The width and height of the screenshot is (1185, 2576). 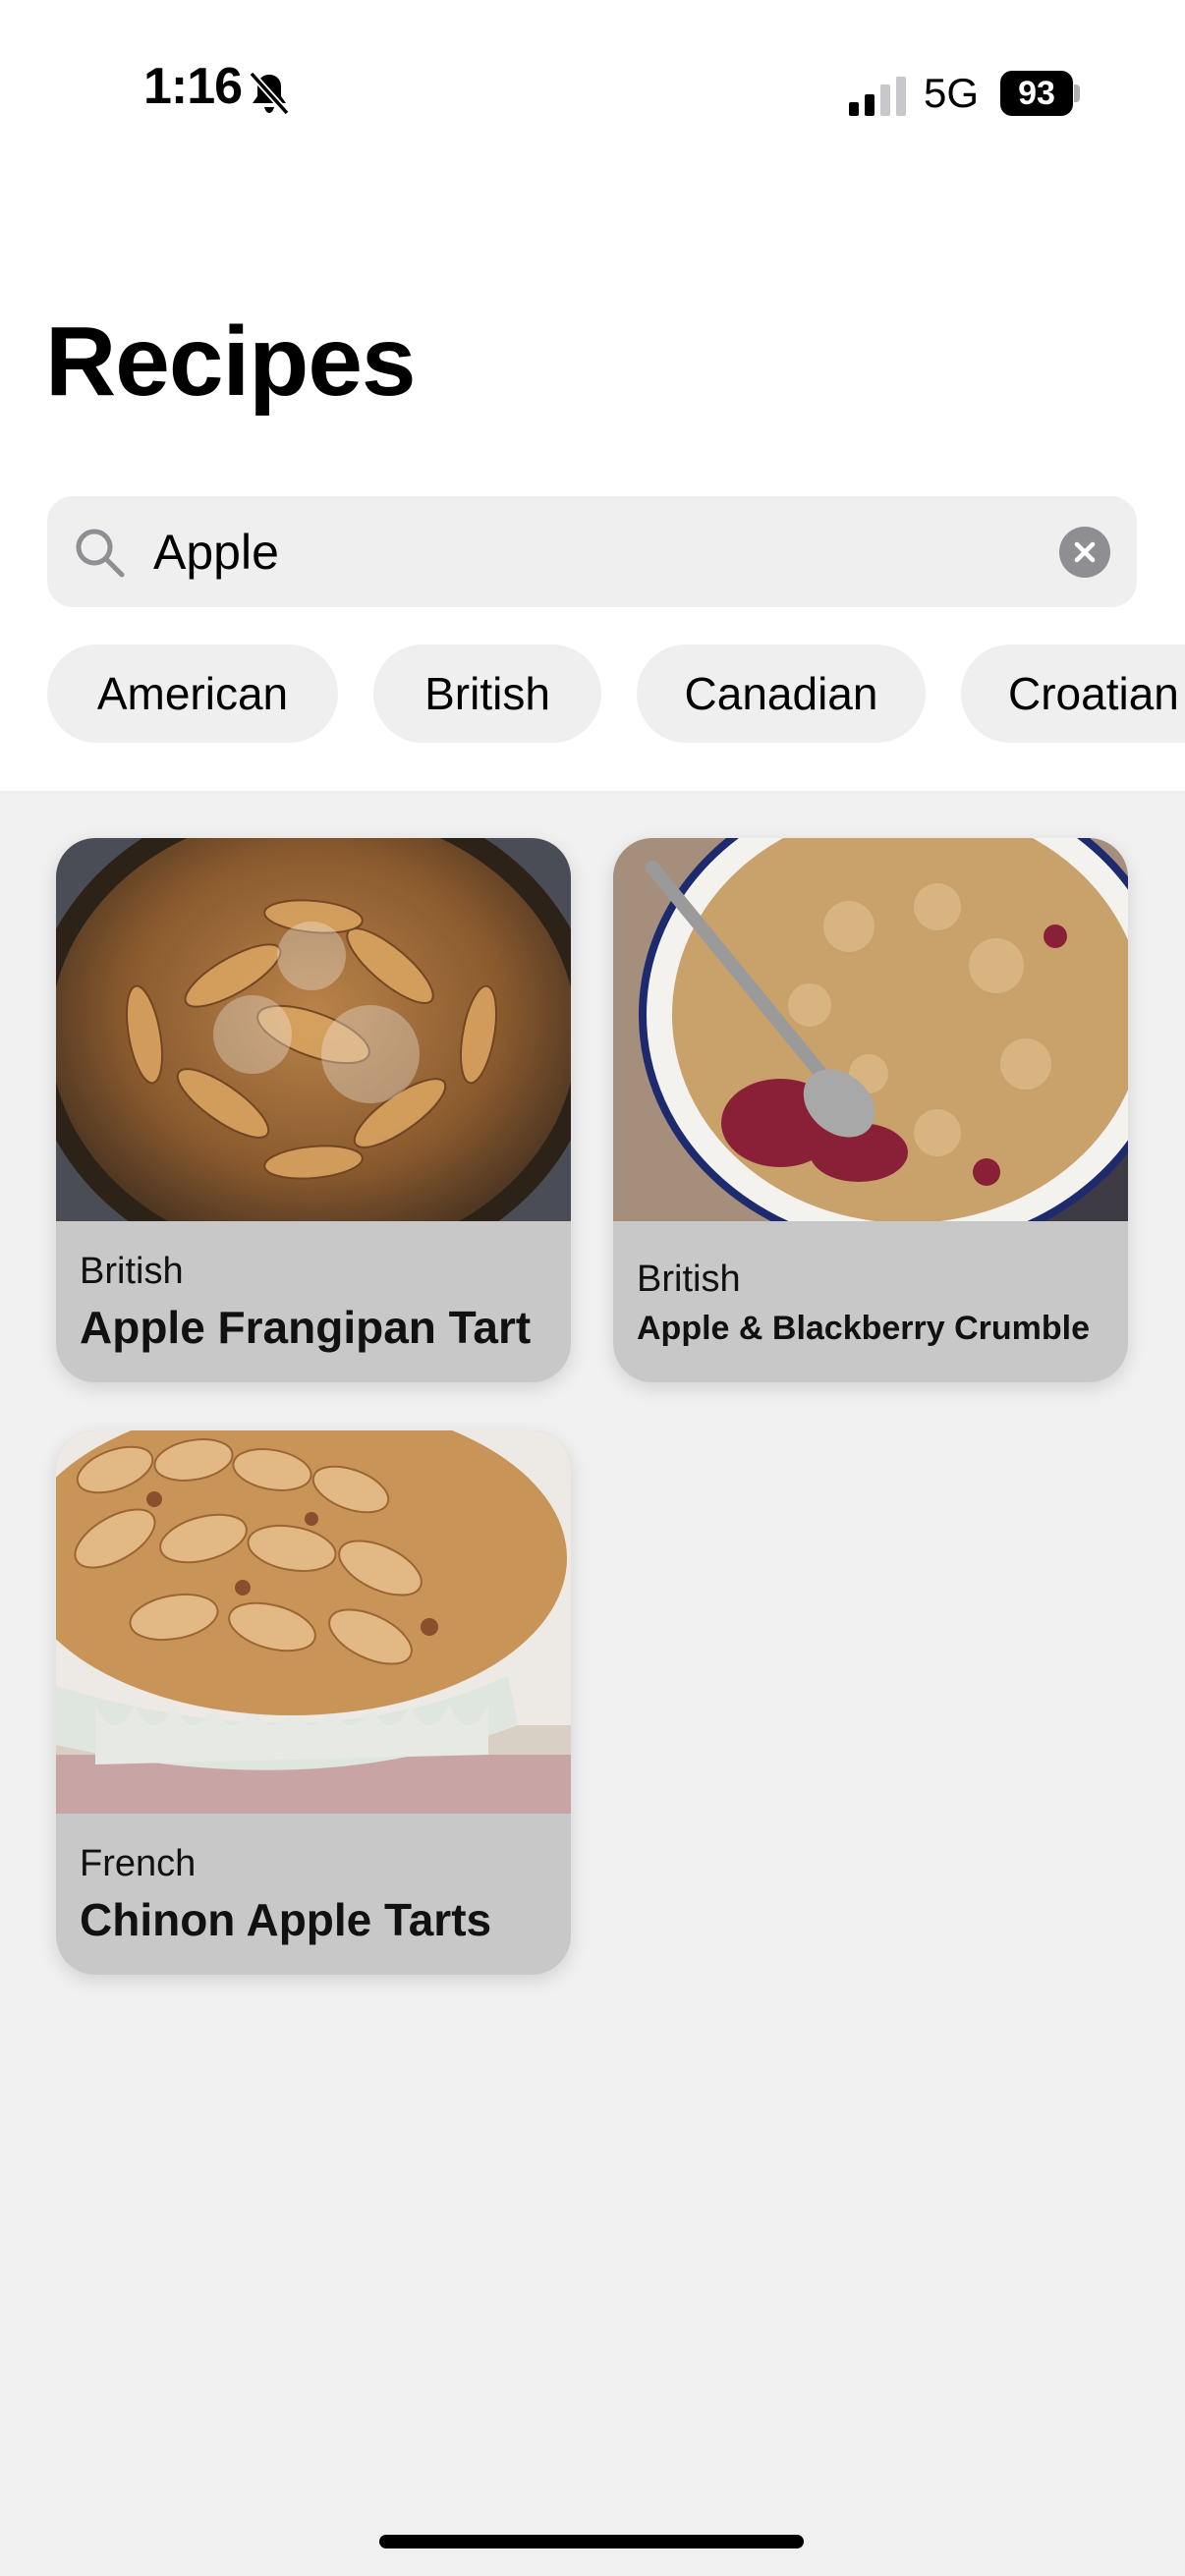 What do you see at coordinates (592, 73) in the screenshot?
I see `status-bar: 1:16 5G 93` at bounding box center [592, 73].